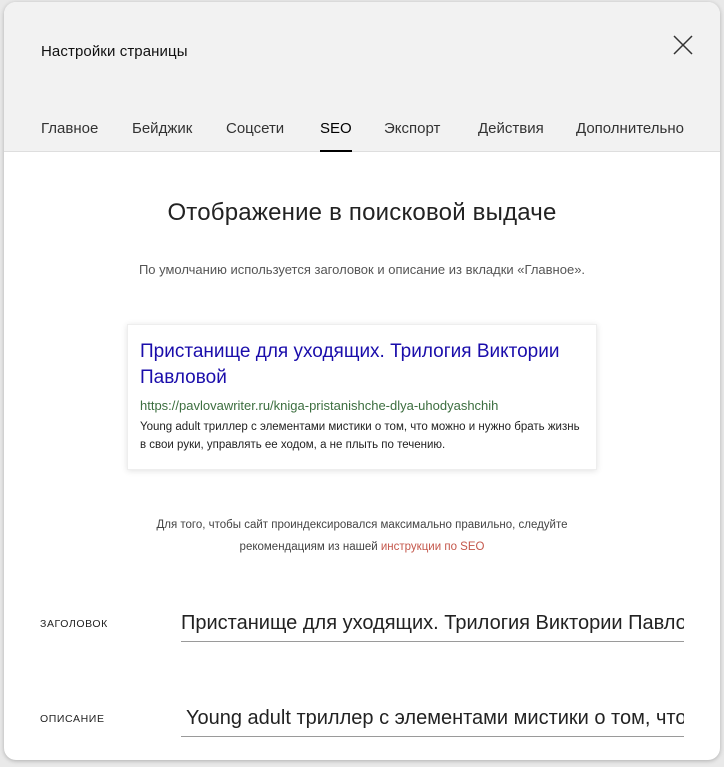  I want to click on tab-seo: SEO, so click(336, 136).